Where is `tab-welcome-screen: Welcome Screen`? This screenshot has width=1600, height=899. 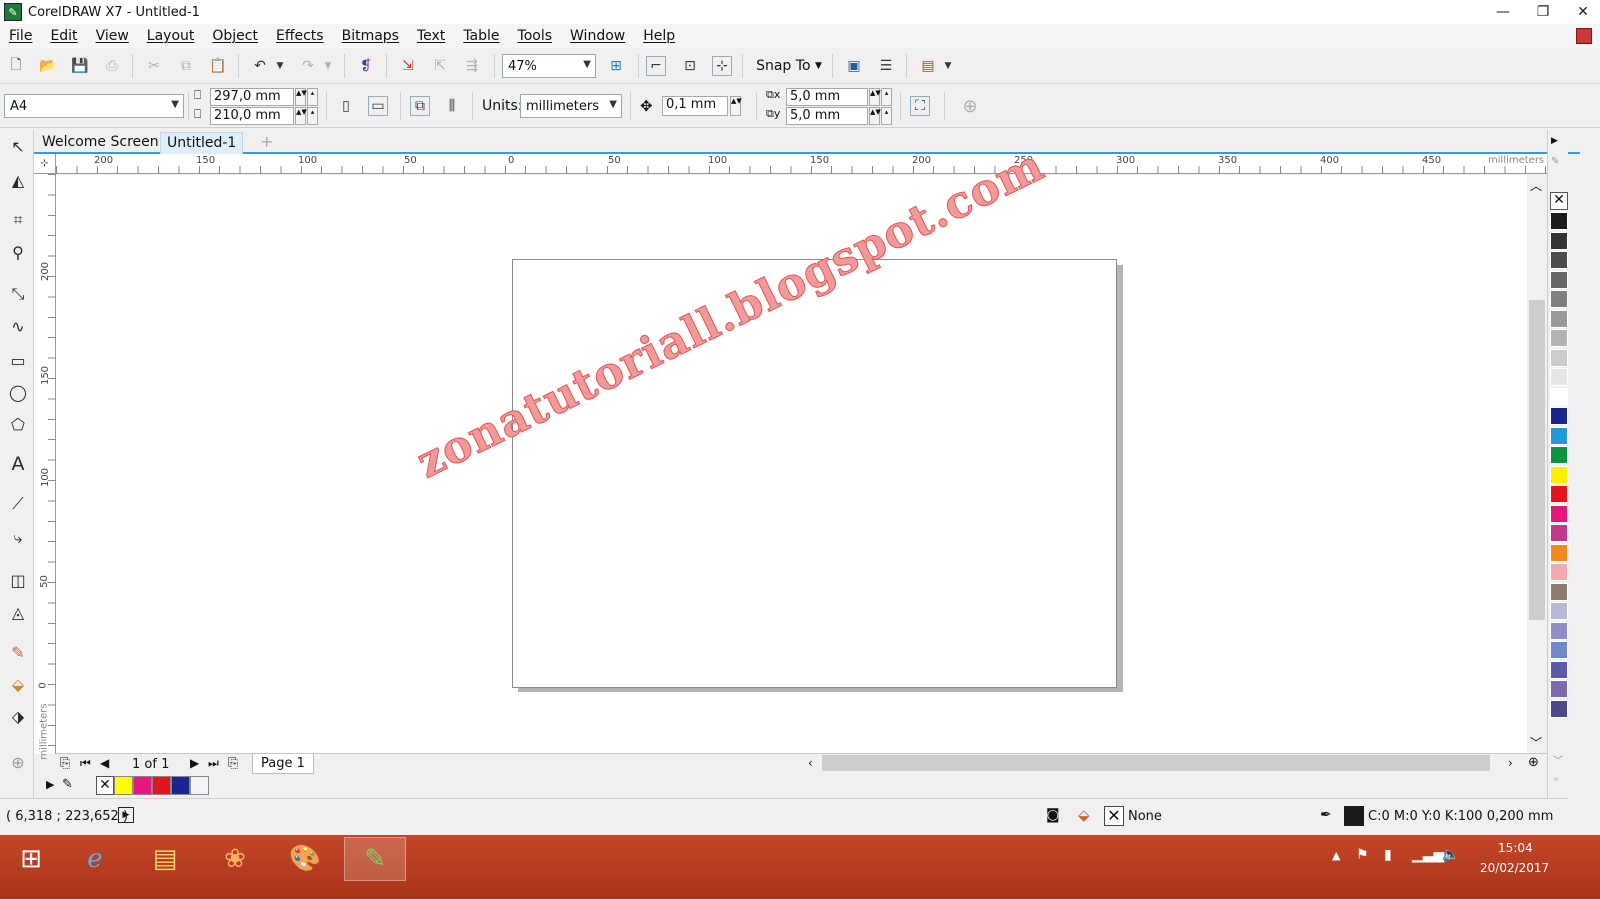 tab-welcome-screen: Welcome Screen is located at coordinates (100, 143).